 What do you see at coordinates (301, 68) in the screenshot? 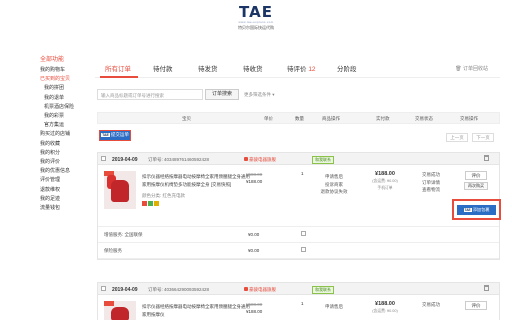
I see `tab-pending-review: 待评价 12` at bounding box center [301, 68].